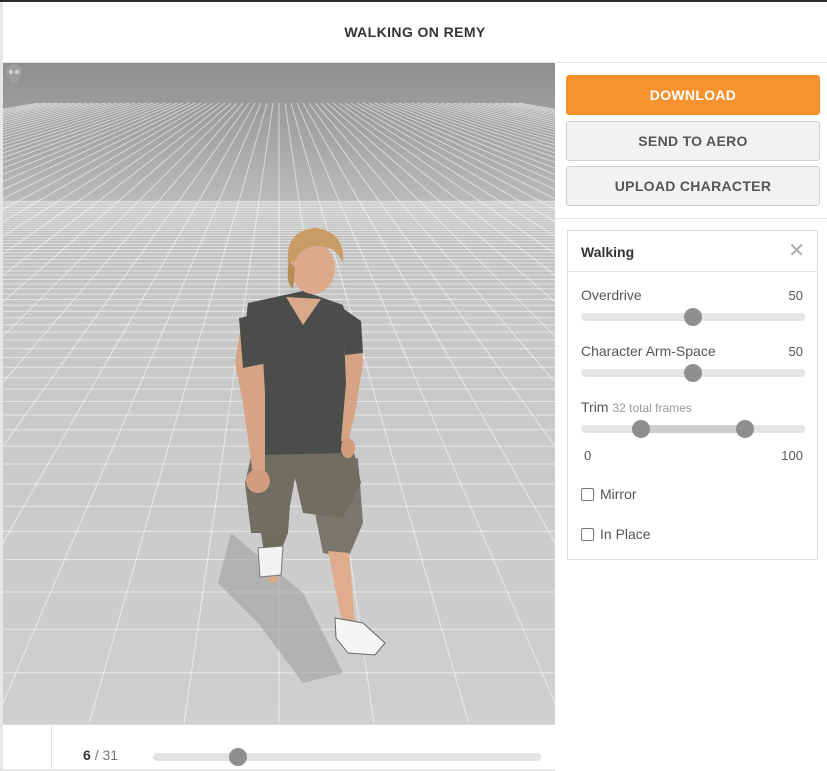 The width and height of the screenshot is (827, 771). What do you see at coordinates (693, 186) in the screenshot?
I see `upload-character-button: UPLOAD CHARACTER` at bounding box center [693, 186].